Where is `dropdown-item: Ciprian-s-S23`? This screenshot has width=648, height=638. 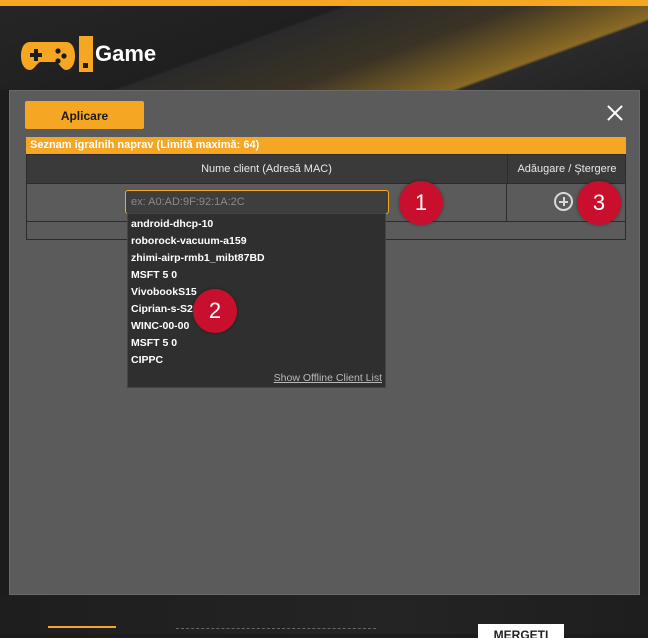 dropdown-item: Ciprian-s-S23 is located at coordinates (165, 309).